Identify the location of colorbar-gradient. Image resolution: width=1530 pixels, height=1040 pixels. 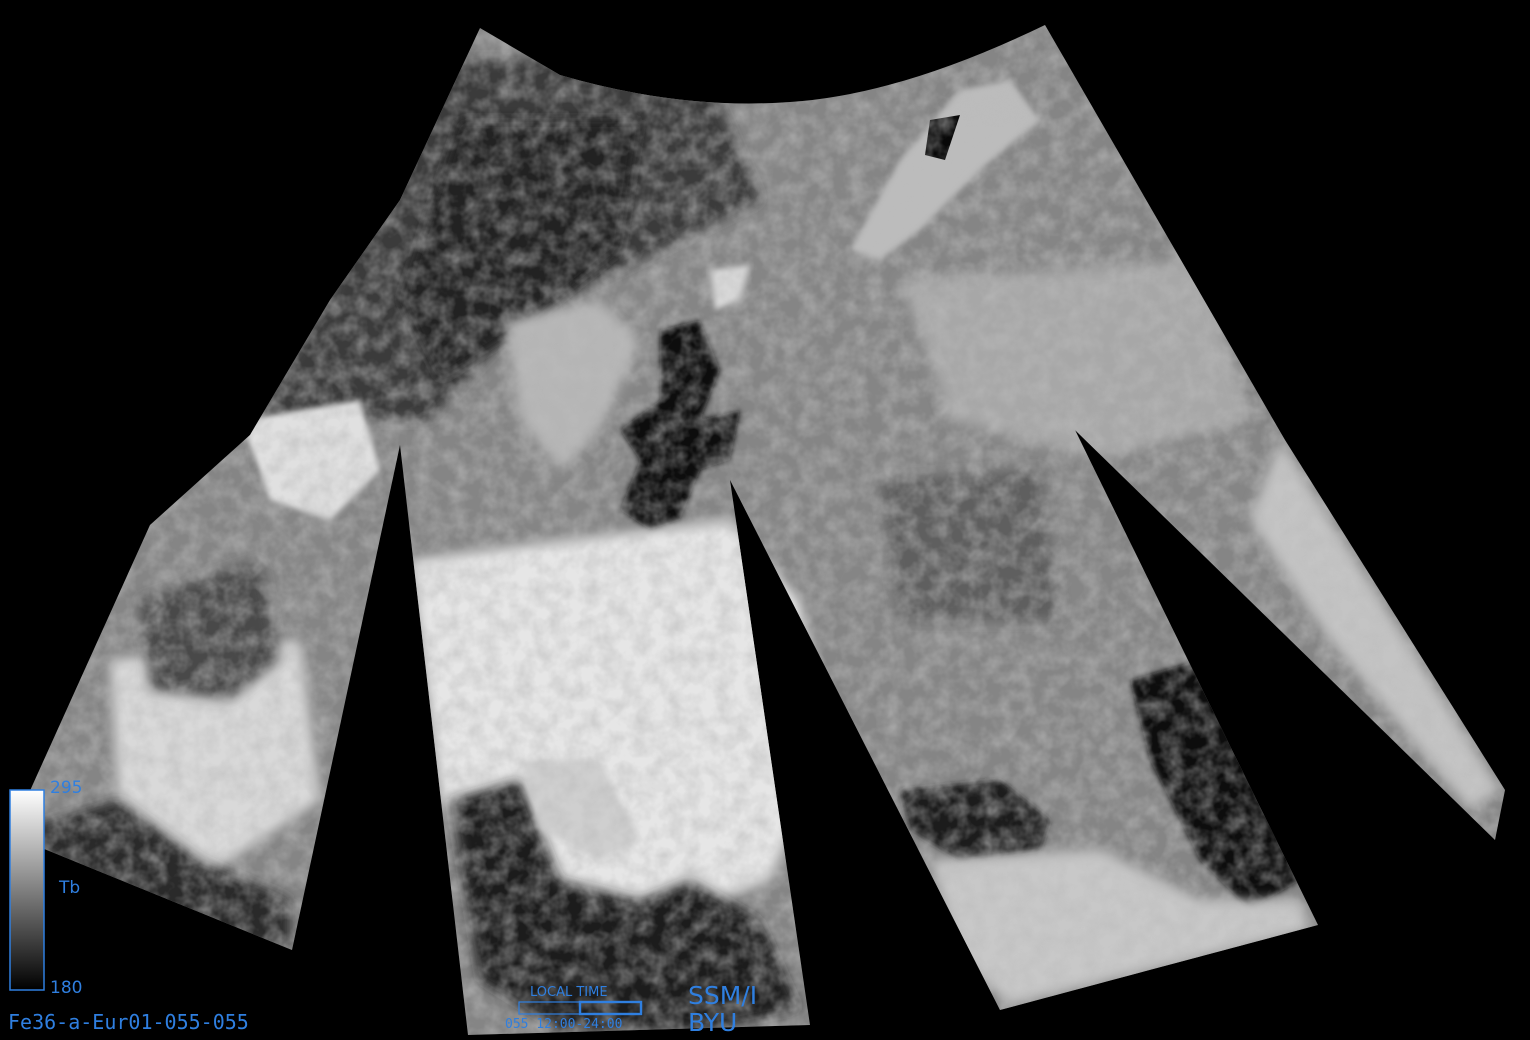
(27, 890).